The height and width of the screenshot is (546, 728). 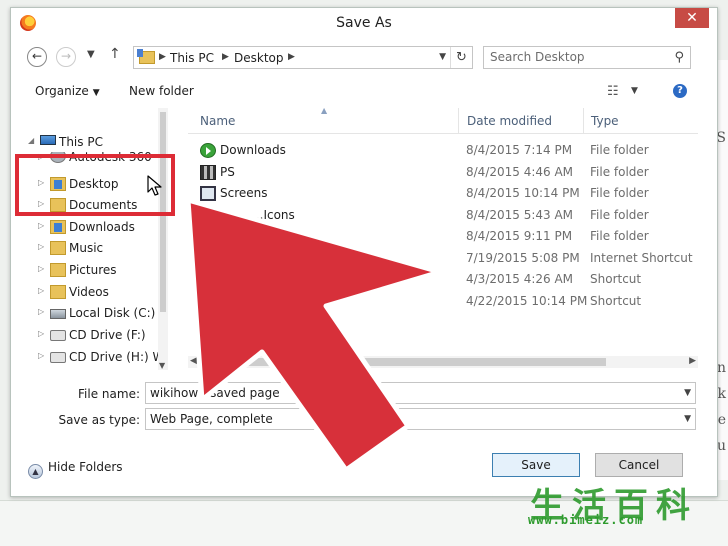 What do you see at coordinates (103, 205) in the screenshot?
I see `tree-item-label: Documents` at bounding box center [103, 205].